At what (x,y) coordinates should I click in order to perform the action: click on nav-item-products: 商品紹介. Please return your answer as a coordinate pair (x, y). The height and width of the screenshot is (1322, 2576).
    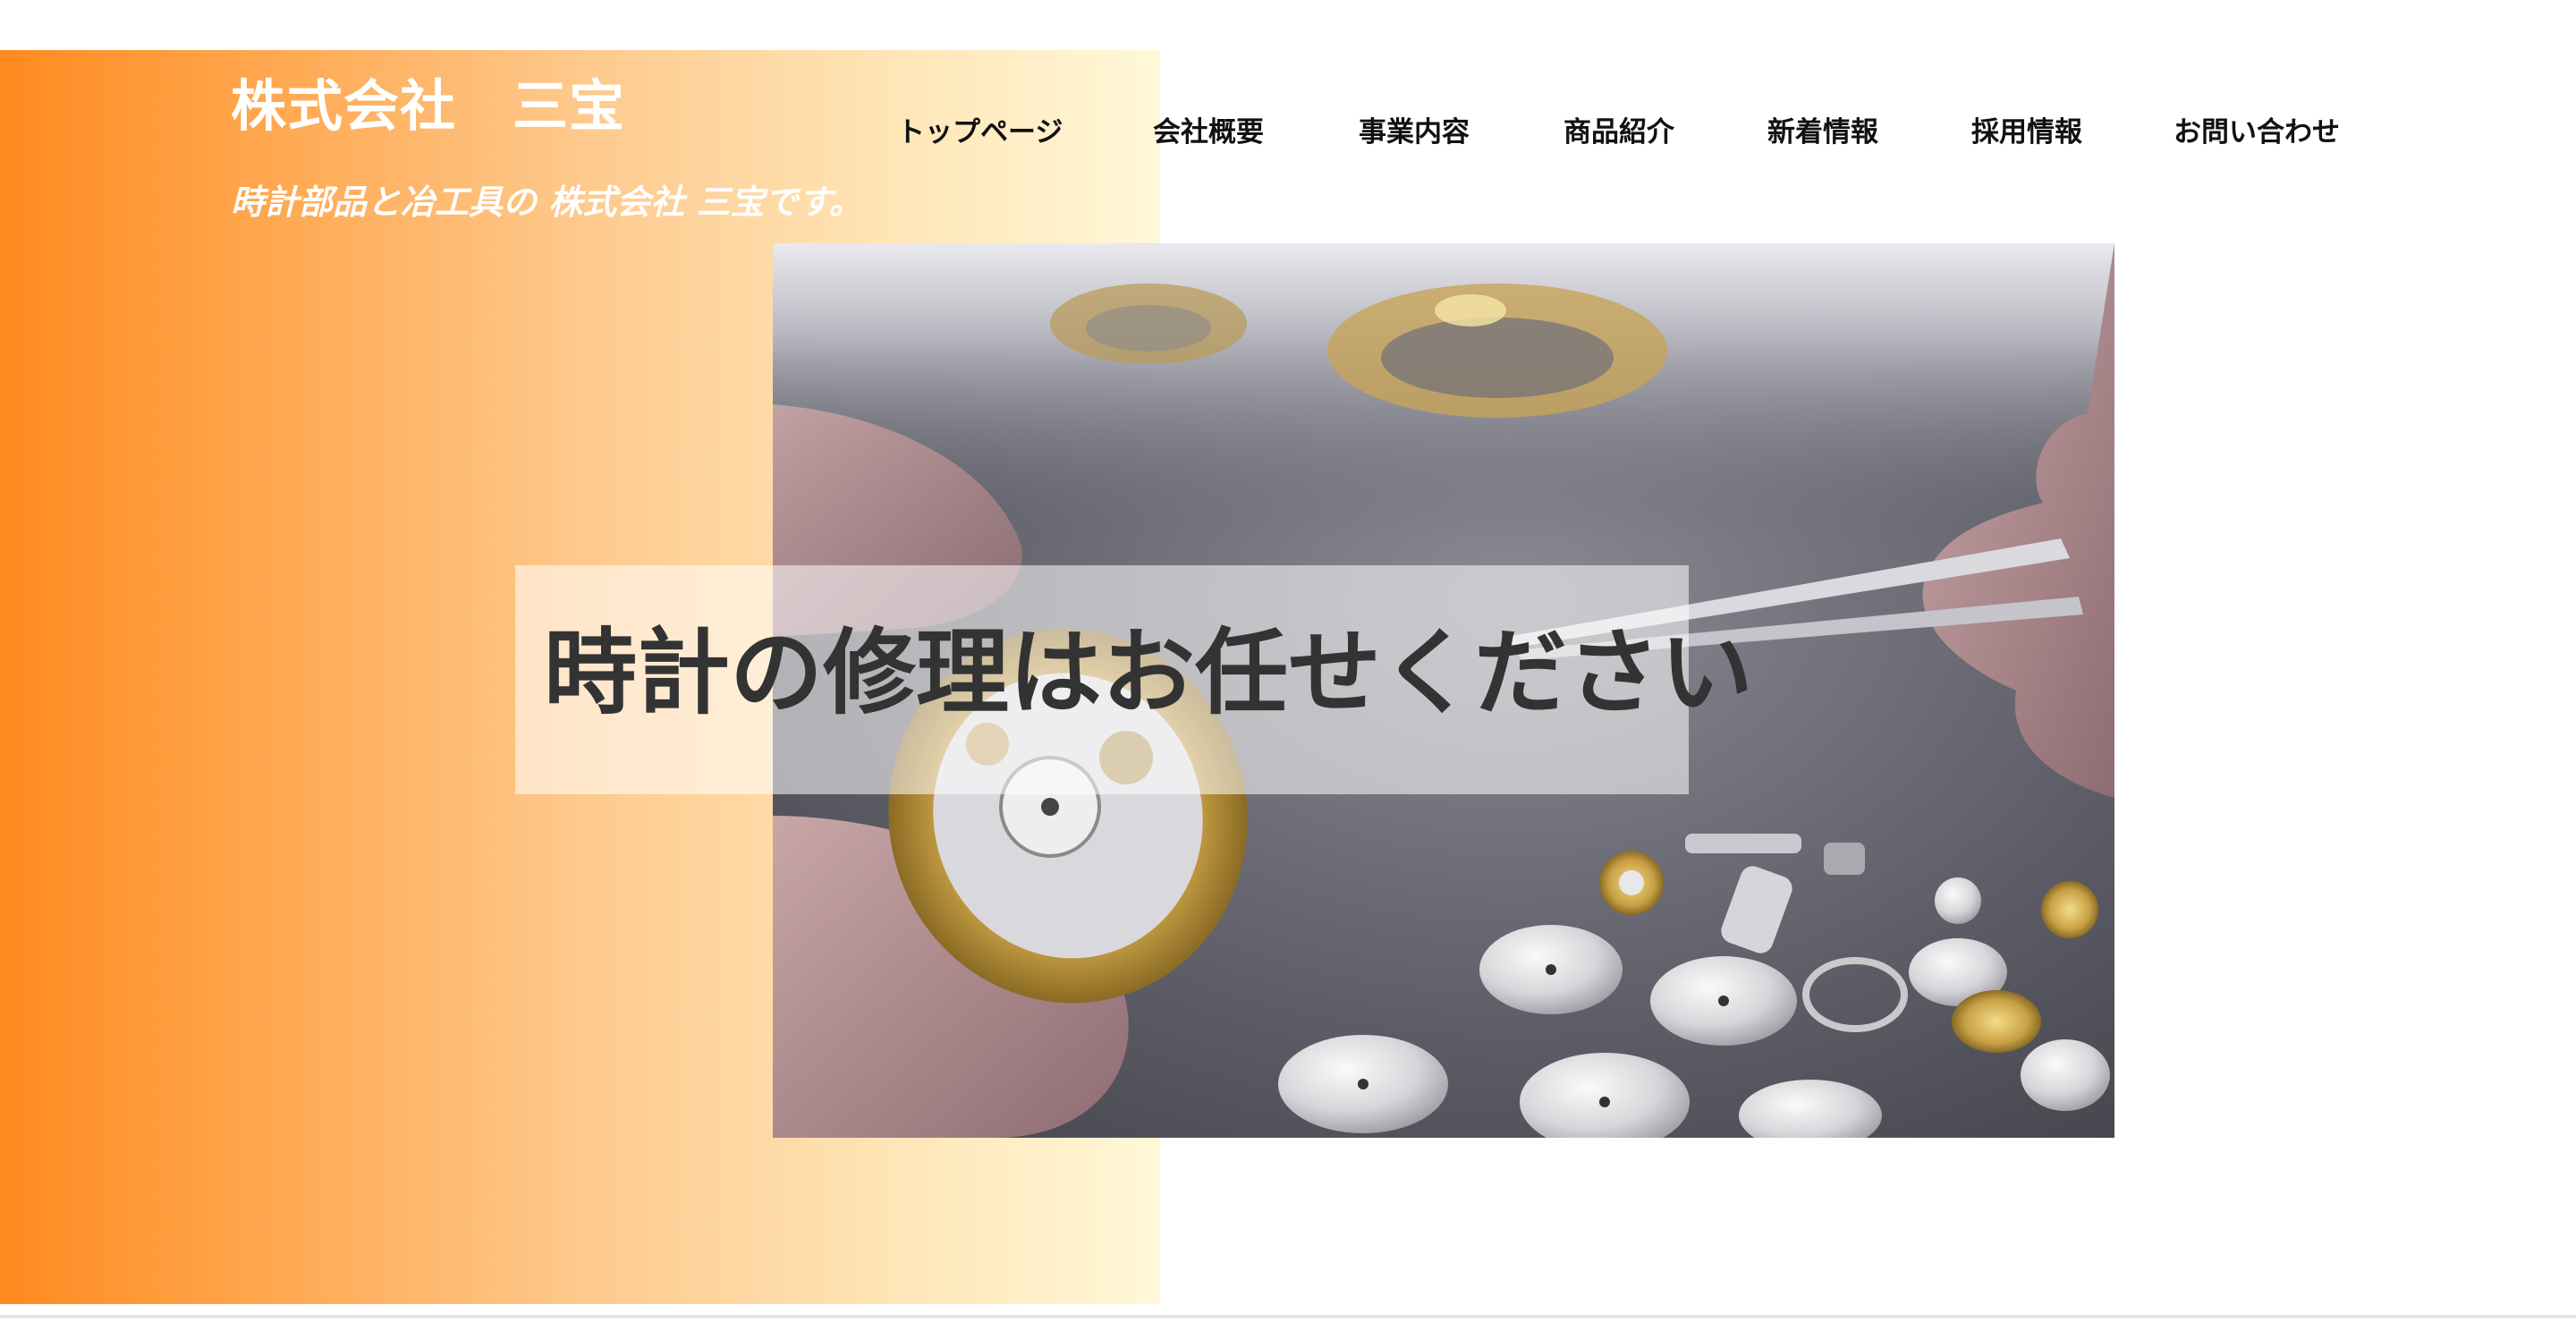
    Looking at the image, I should click on (1618, 132).